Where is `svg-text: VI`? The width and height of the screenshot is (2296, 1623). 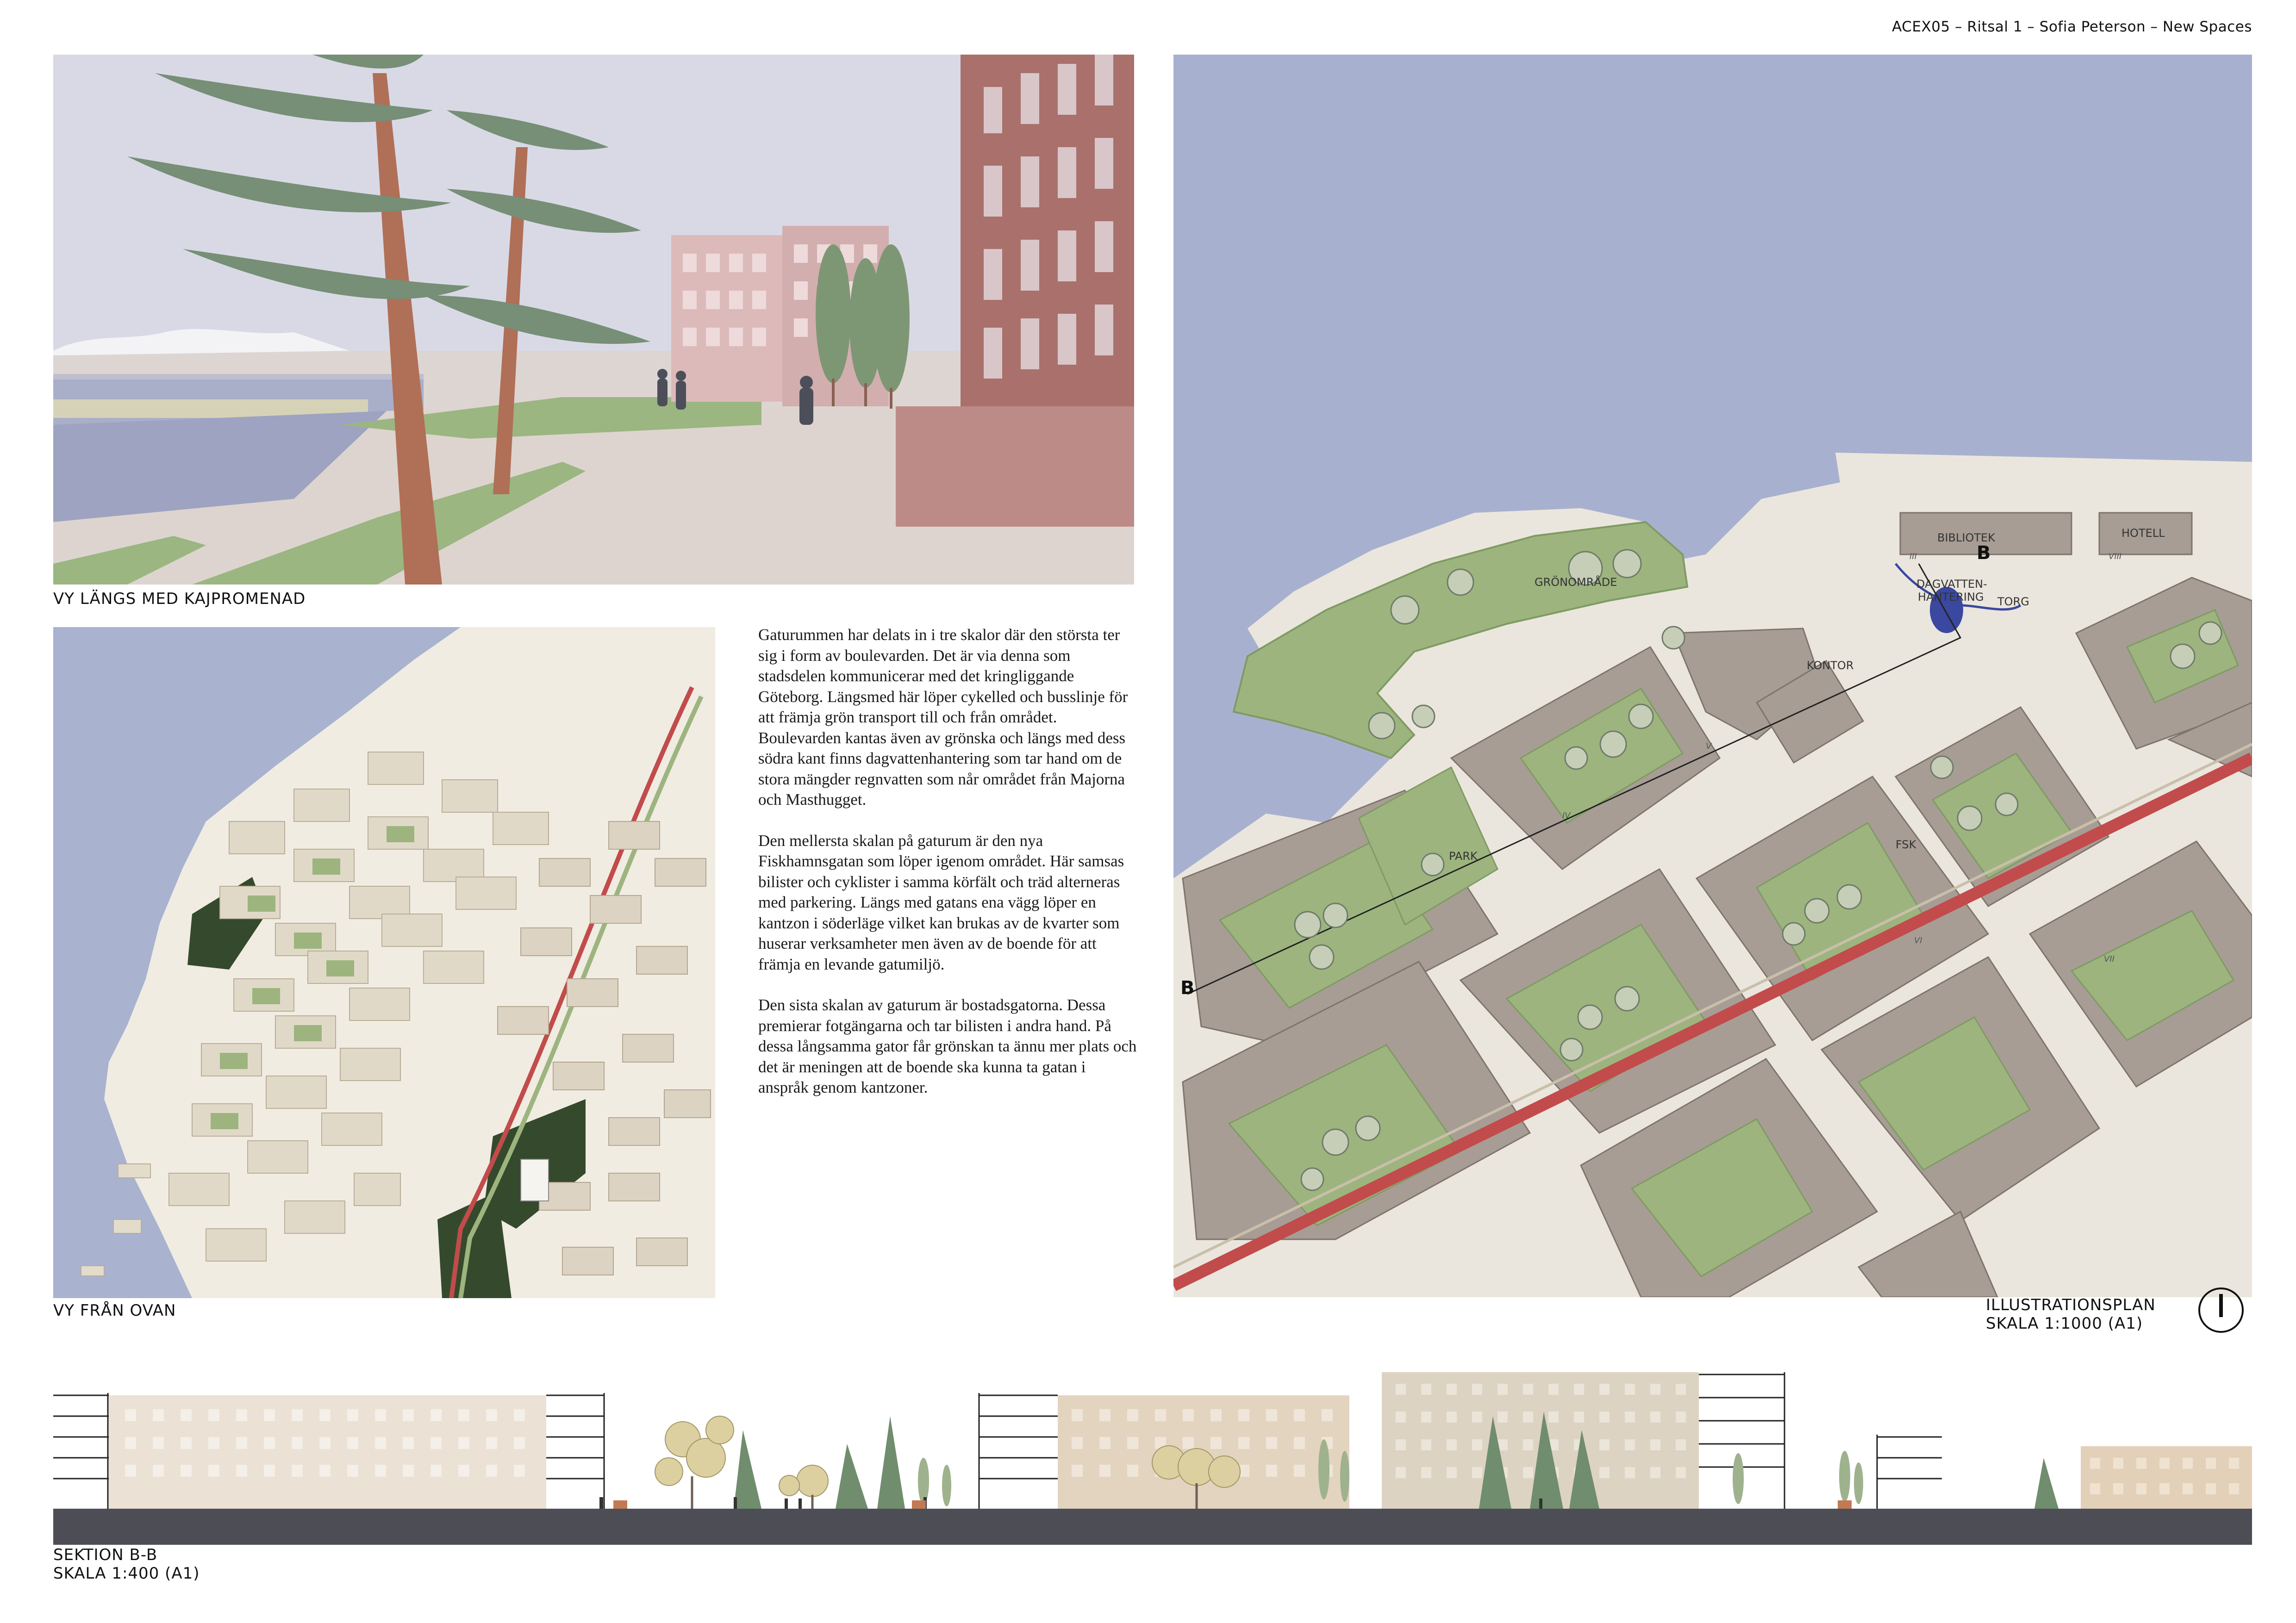
svg-text: VI is located at coordinates (1918, 940).